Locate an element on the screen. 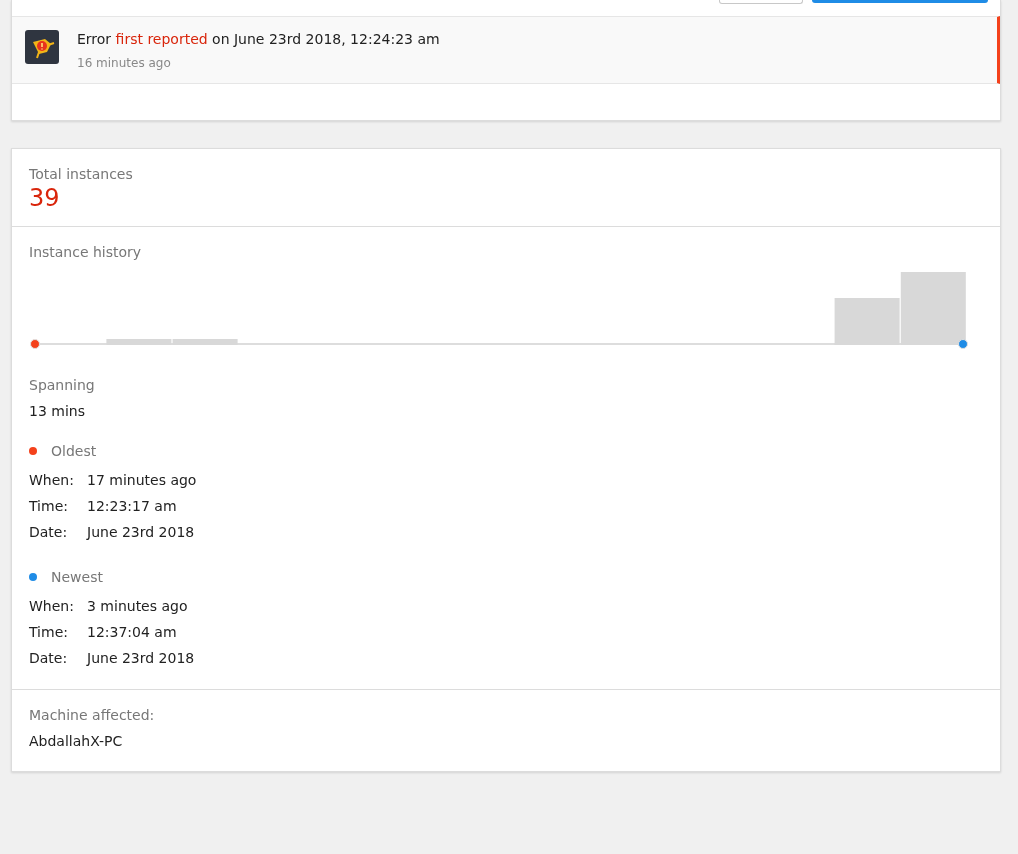 The height and width of the screenshot is (854, 1018). section-label: Instance history is located at coordinates (86, 252).